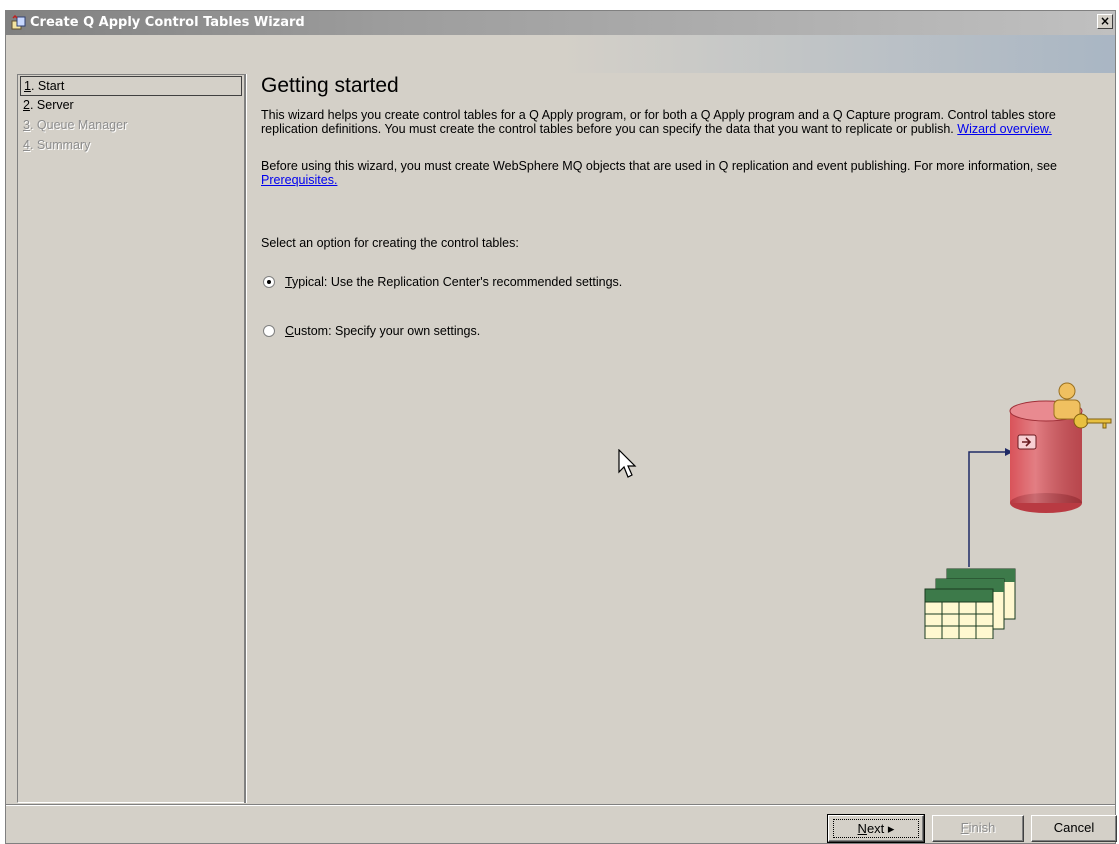 The image size is (1119, 844). I want to click on mouse-cursor-icon, so click(627, 463).